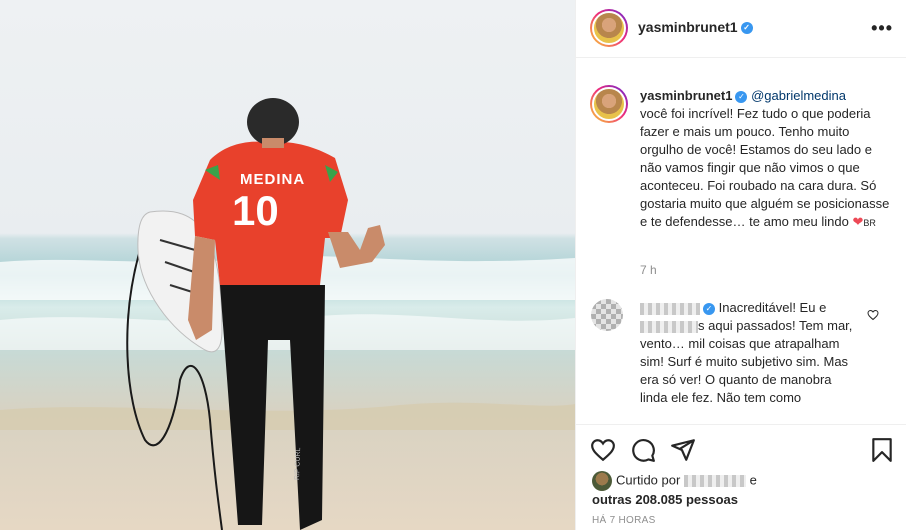  I want to click on post-date: HÁ 7 HORAS, so click(624, 520).